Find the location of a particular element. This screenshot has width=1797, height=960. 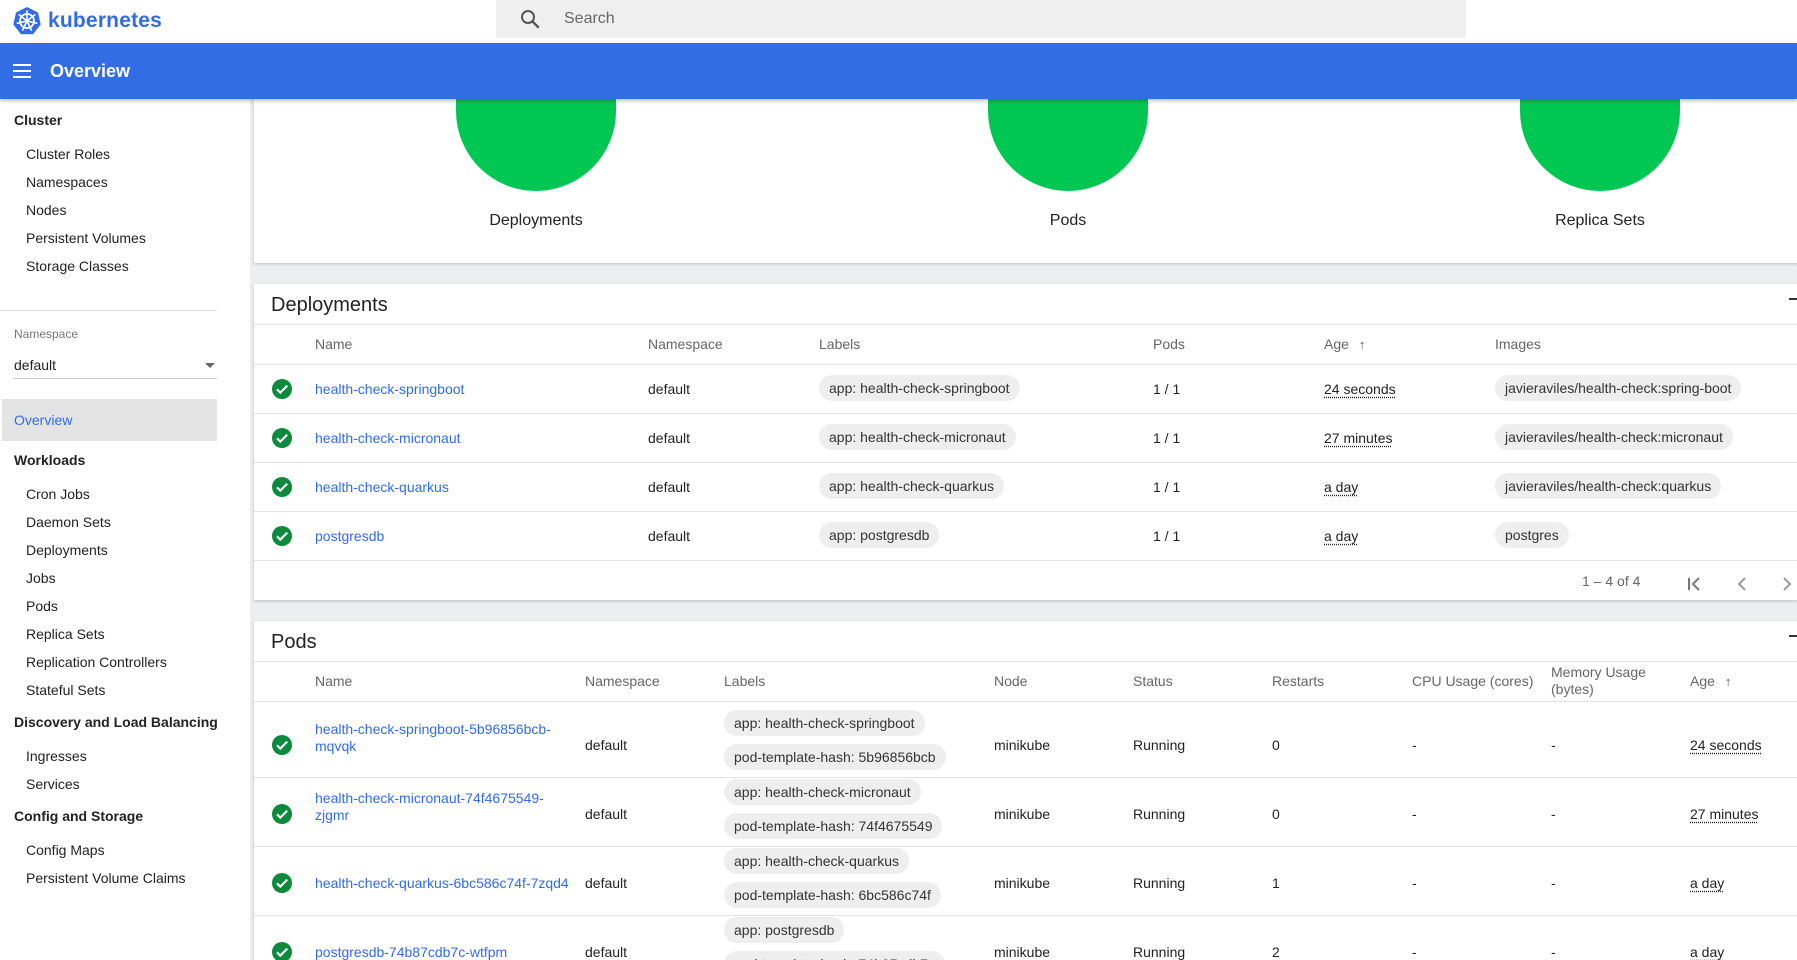

workload-status-card: Deployments Pods Replica Sets is located at coordinates (1025, 181).